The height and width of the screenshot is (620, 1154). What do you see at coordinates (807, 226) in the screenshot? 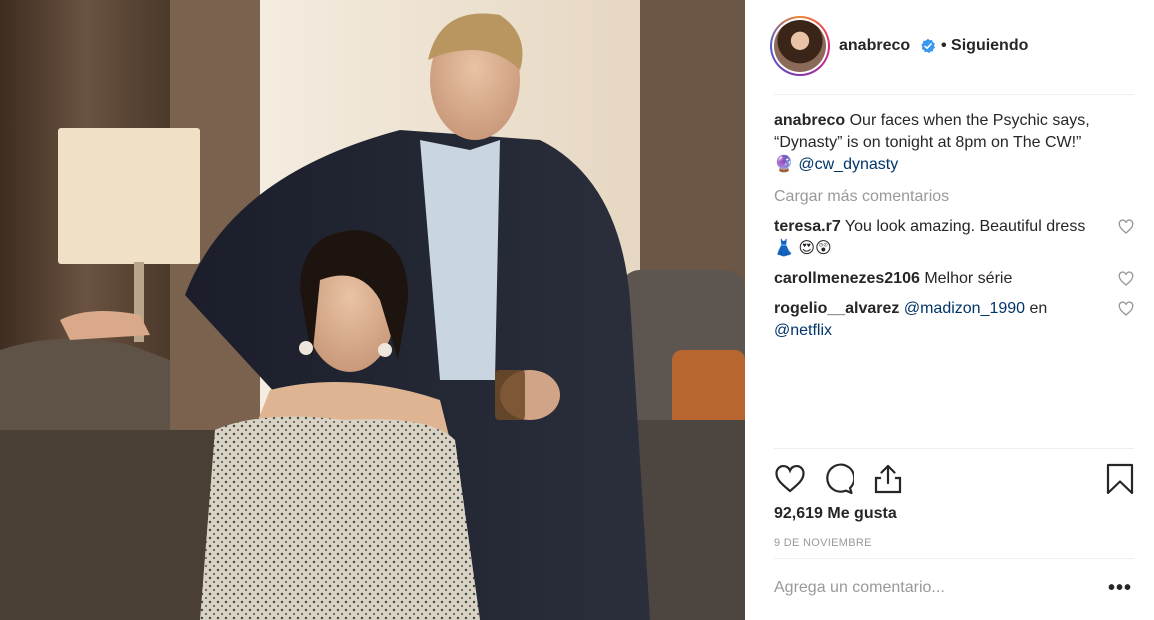
I see `comment-username-link: teresa.r7` at bounding box center [807, 226].